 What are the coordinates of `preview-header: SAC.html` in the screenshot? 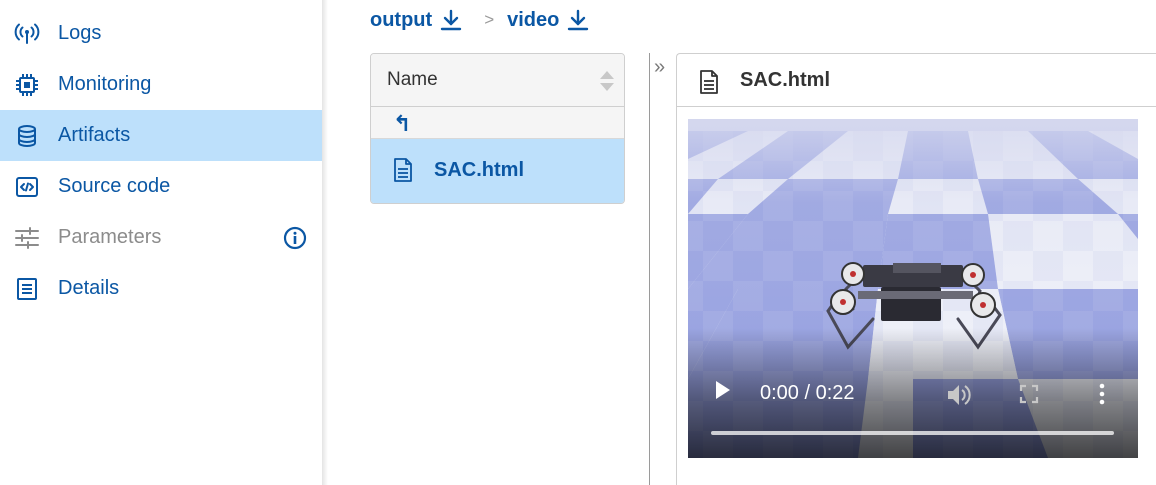 It's located at (916, 80).